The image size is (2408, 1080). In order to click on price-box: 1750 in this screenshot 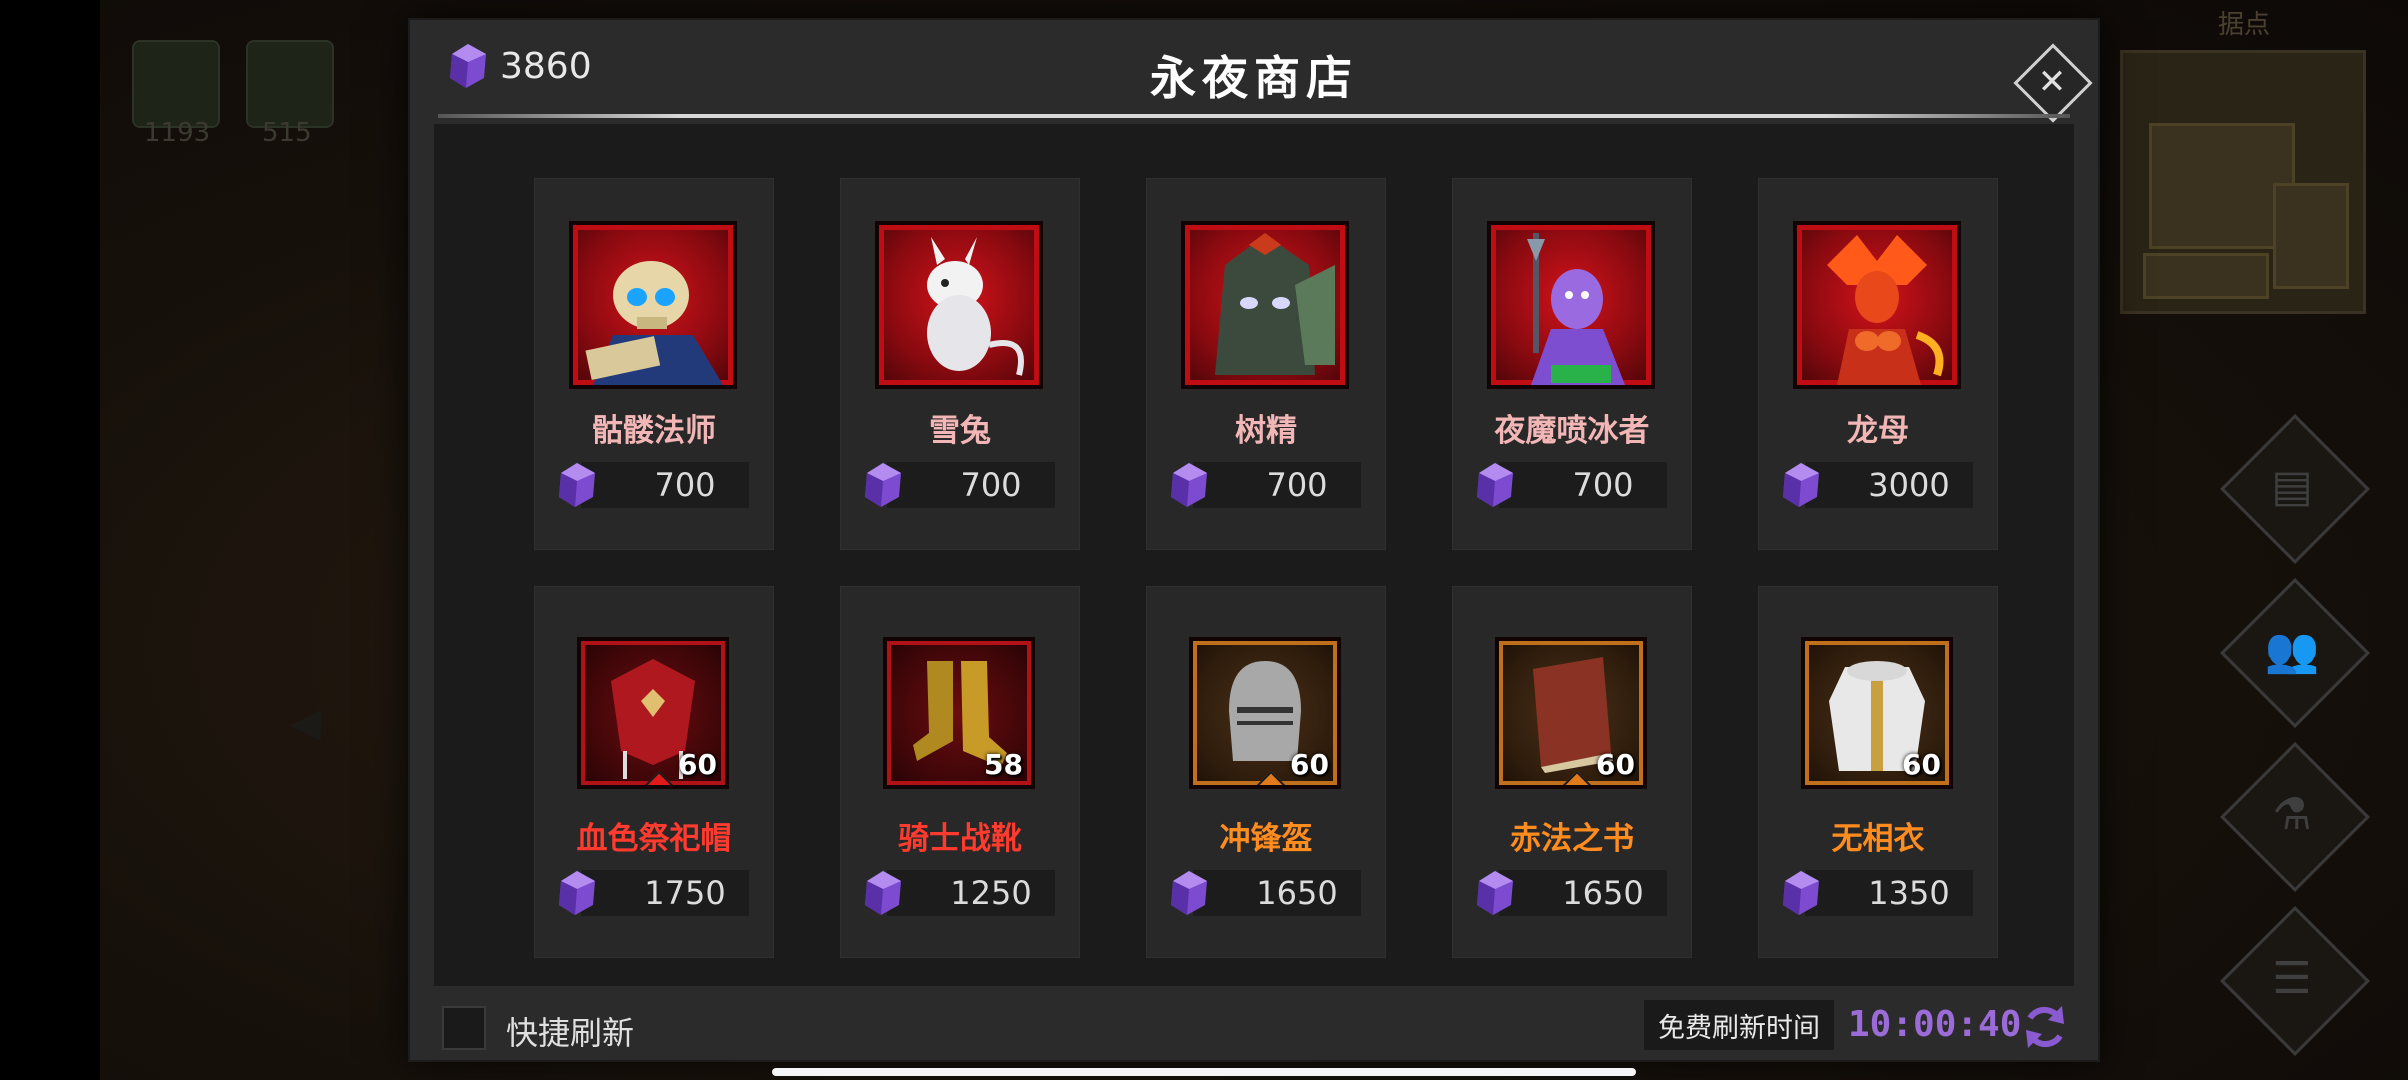, I will do `click(665, 893)`.